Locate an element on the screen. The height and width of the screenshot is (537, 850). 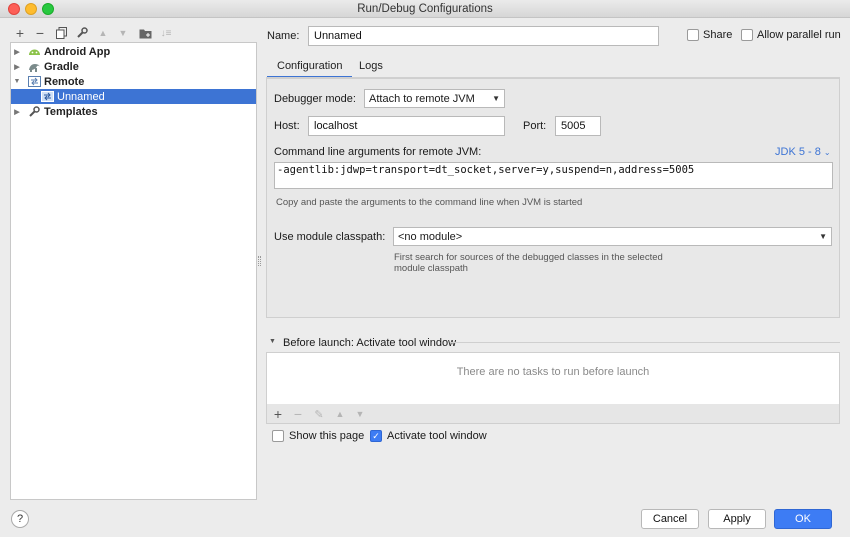
add-task-icon: + is located at coordinates (278, 414).